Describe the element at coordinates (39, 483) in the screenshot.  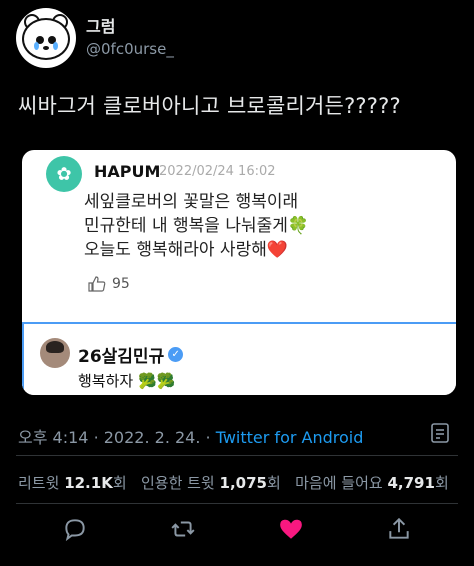
I see `retweets-label: 리트윗` at that location.